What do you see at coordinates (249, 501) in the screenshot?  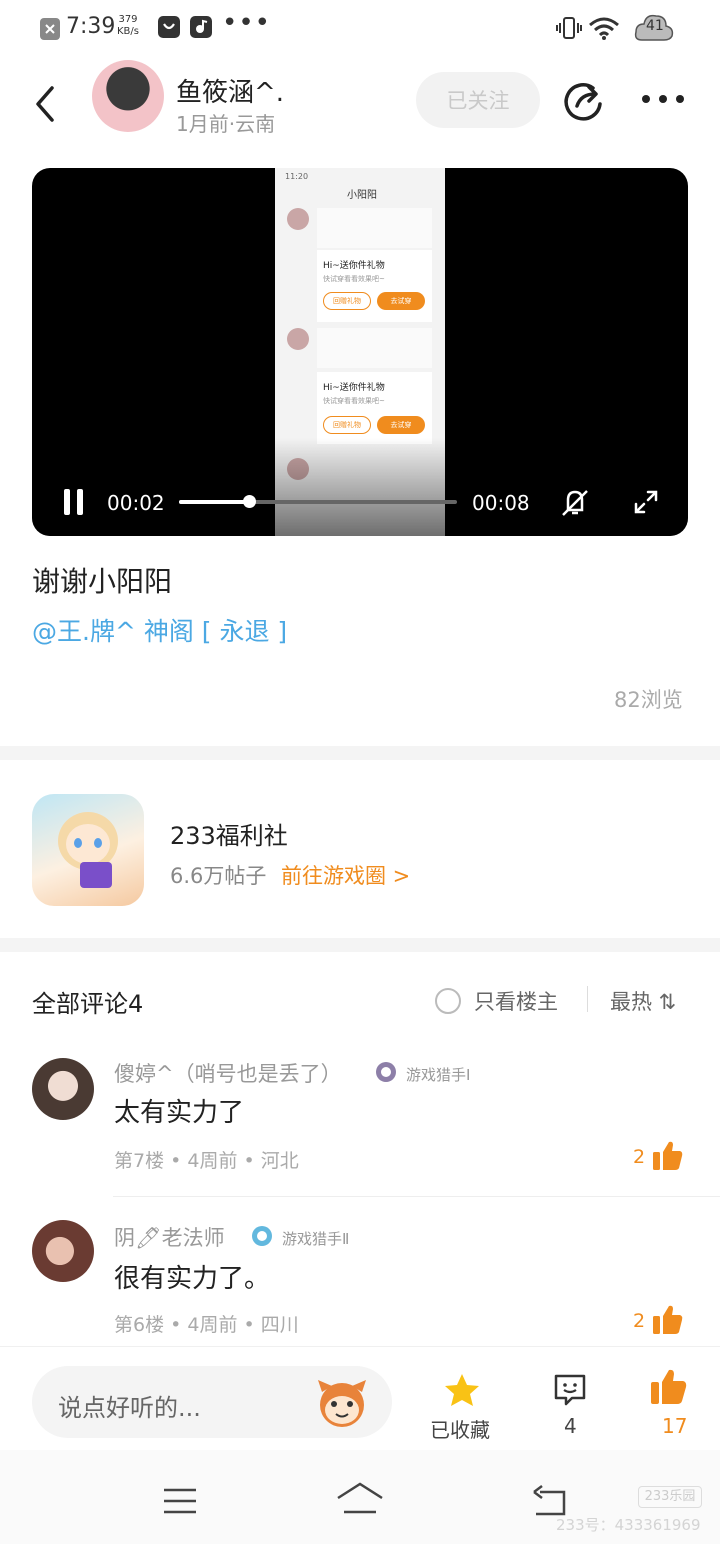 I see `seek-handle` at bounding box center [249, 501].